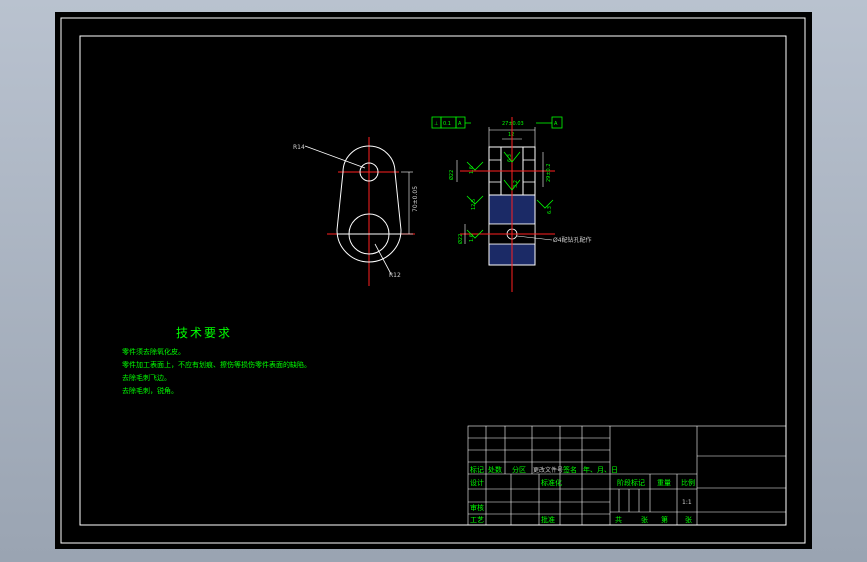 Image resolution: width=867 pixels, height=562 pixels. What do you see at coordinates (519, 469) in the screenshot?
I see `tb-col-zone: 分区` at bounding box center [519, 469].